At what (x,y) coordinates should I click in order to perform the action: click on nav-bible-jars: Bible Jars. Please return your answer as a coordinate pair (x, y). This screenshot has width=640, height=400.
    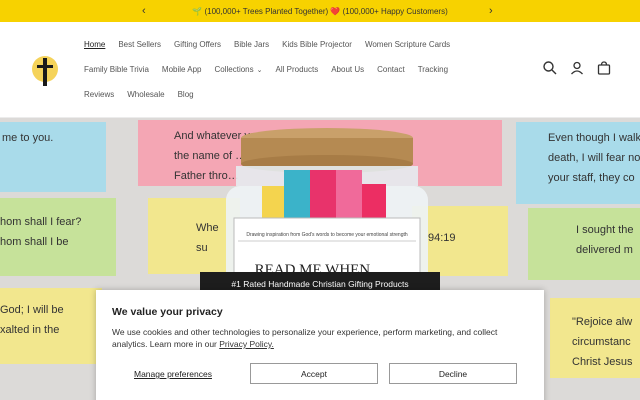
    Looking at the image, I should click on (251, 44).